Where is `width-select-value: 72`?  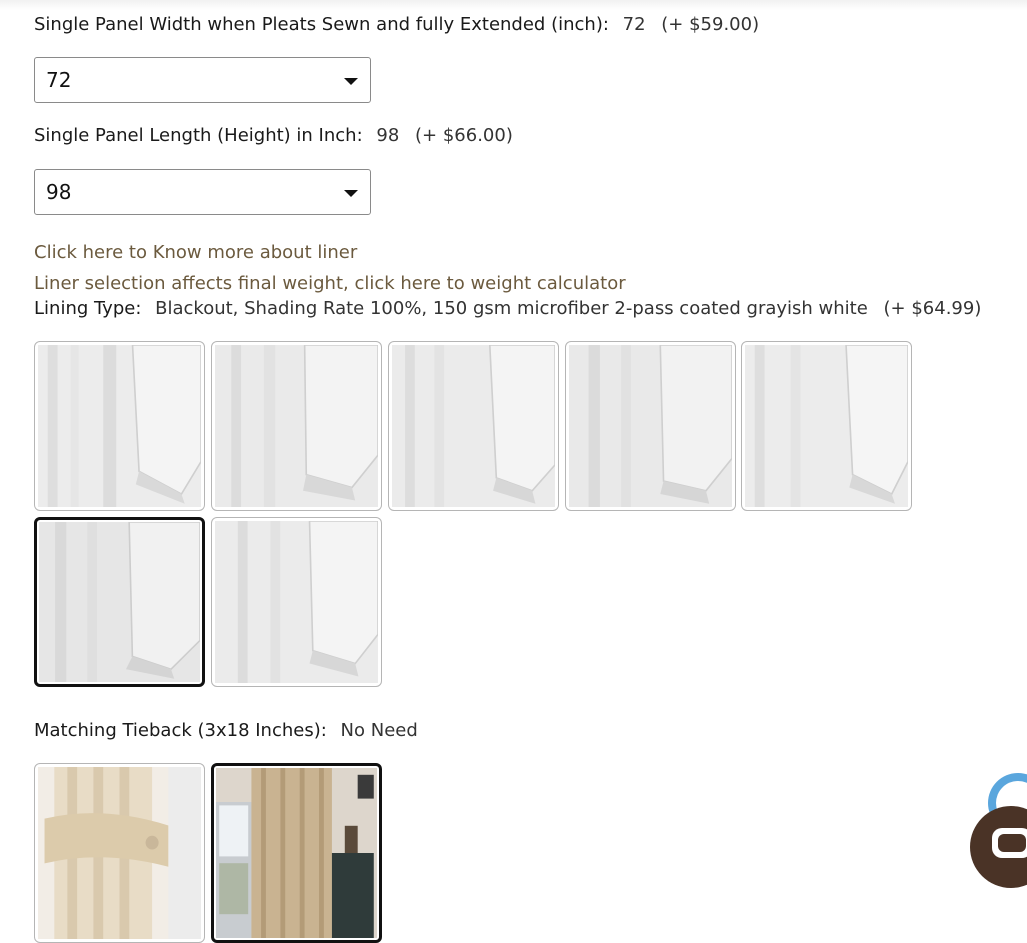 width-select-value: 72 is located at coordinates (59, 80).